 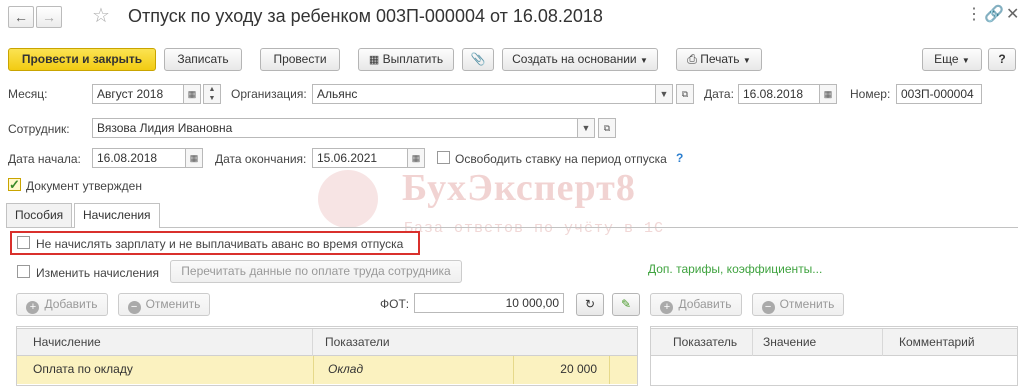 What do you see at coordinates (561, 370) in the screenshot?
I see `cell-amount: 20 000` at bounding box center [561, 370].